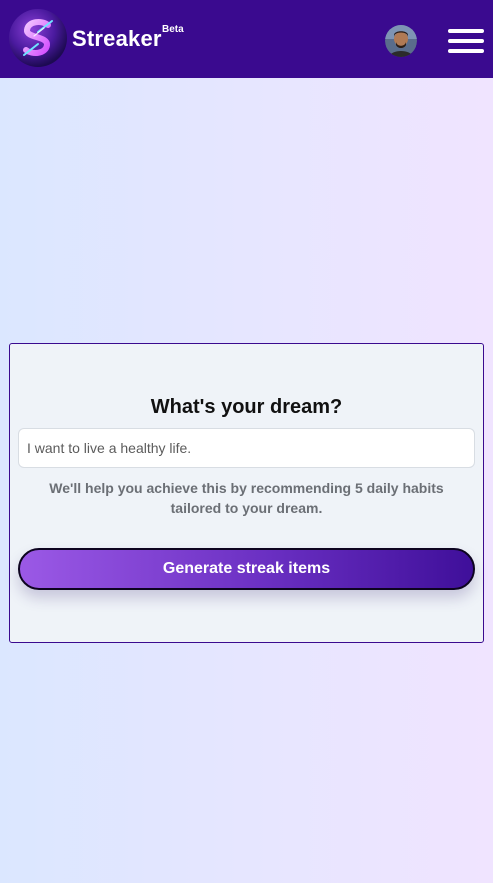  Describe the element at coordinates (246, 448) in the screenshot. I see `dream-input` at that location.